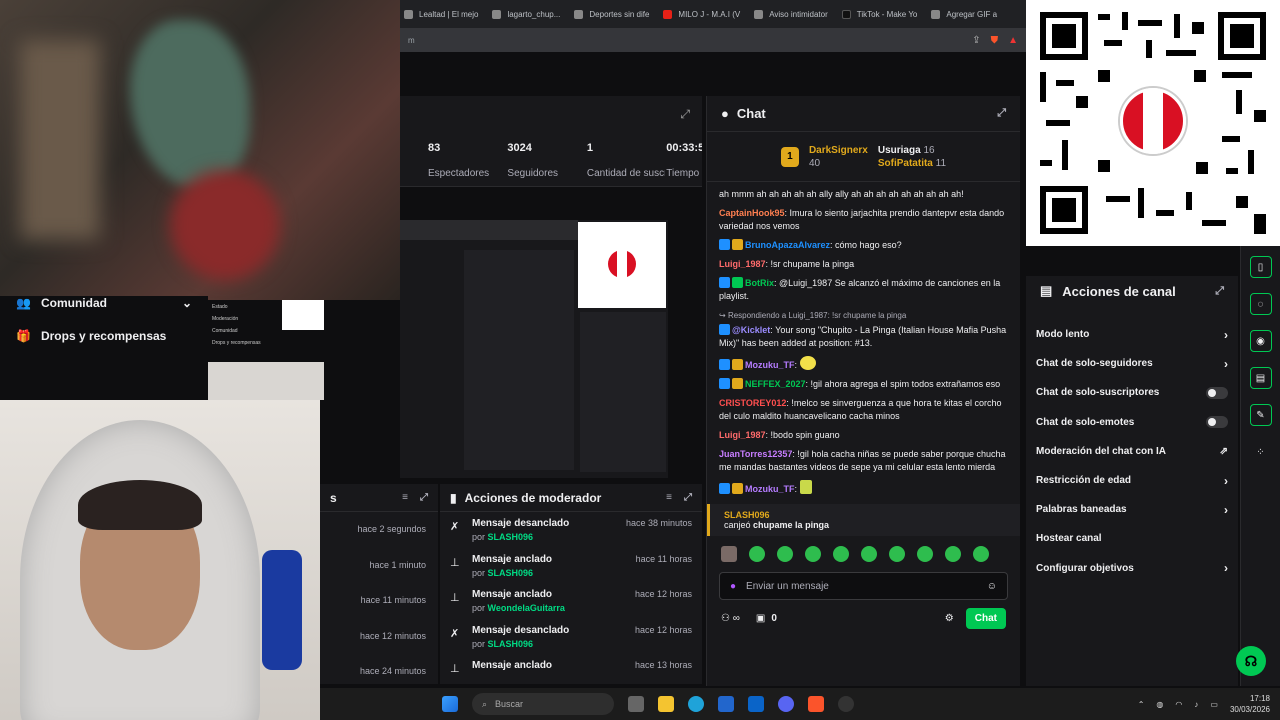 This screenshot has width=1280, height=720. Describe the element at coordinates (392, 671) in the screenshot. I see `activity-time: hace 24 minutos` at that location.